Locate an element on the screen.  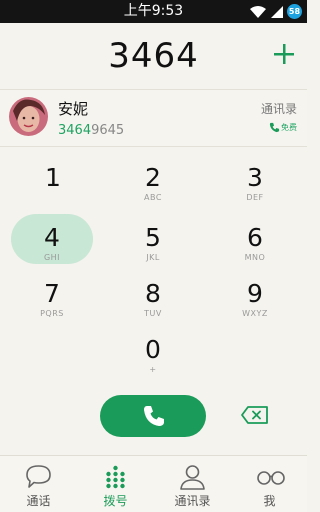
key-digit: 0 is located at coordinates (153, 349).